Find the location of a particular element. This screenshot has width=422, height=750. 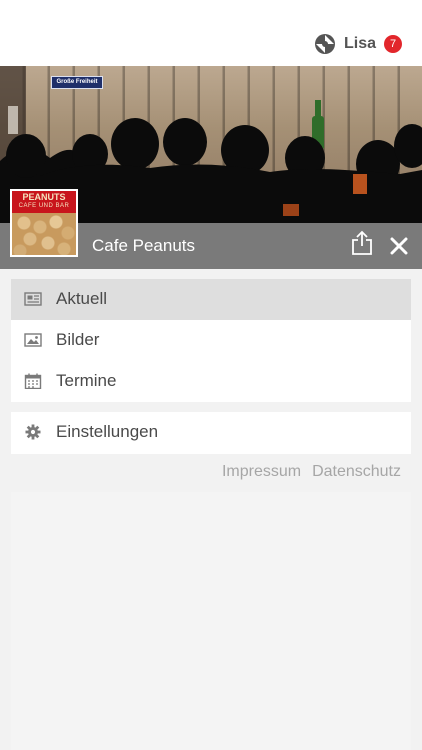

menu-item-einstellungen: Einstellungen is located at coordinates (211, 433).